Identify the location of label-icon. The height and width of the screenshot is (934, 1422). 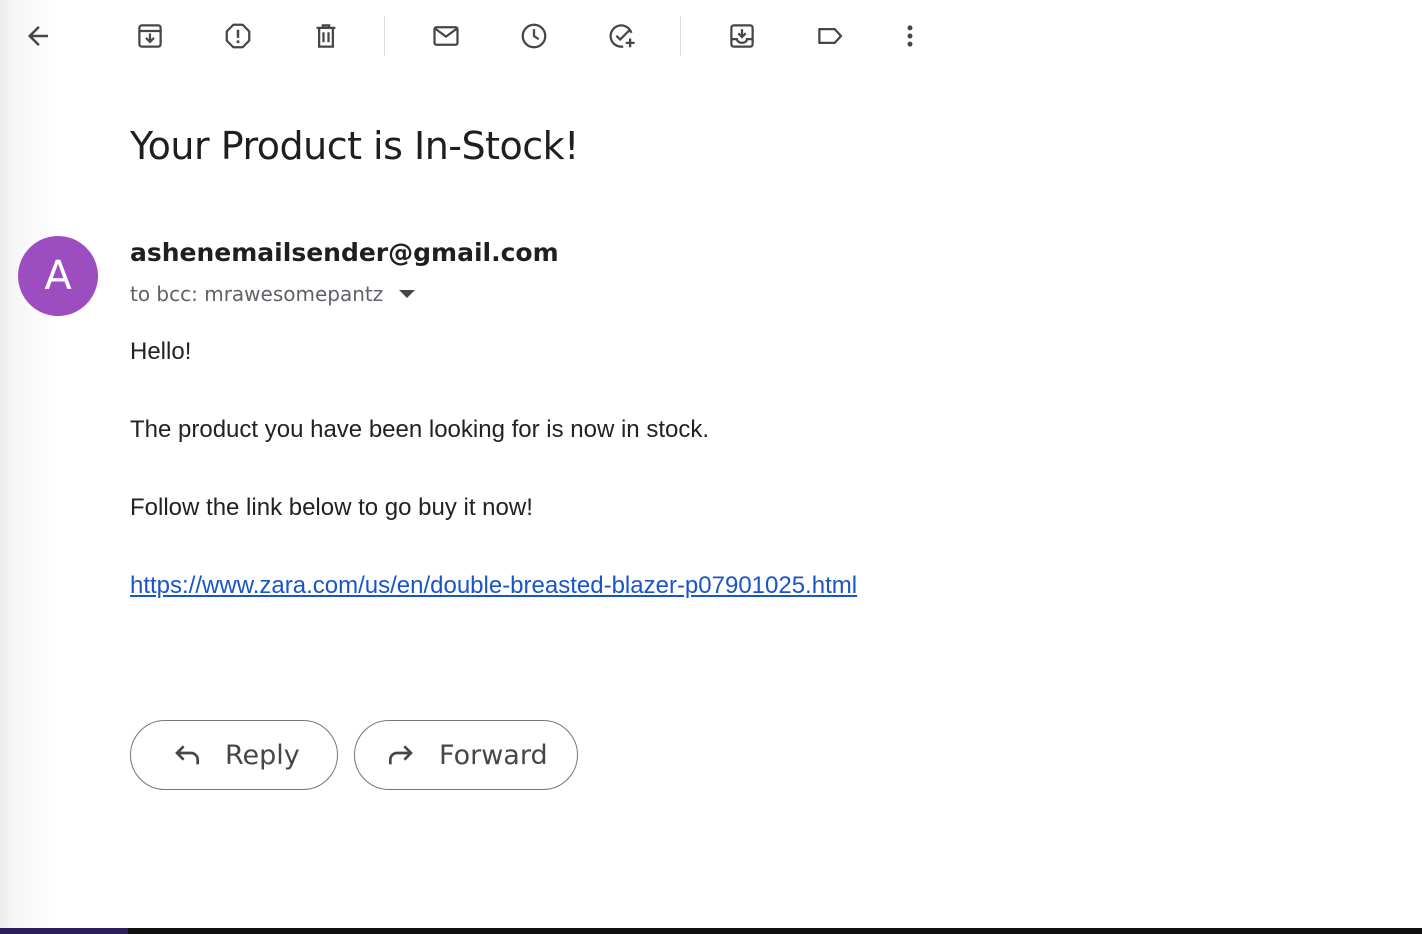
(830, 36).